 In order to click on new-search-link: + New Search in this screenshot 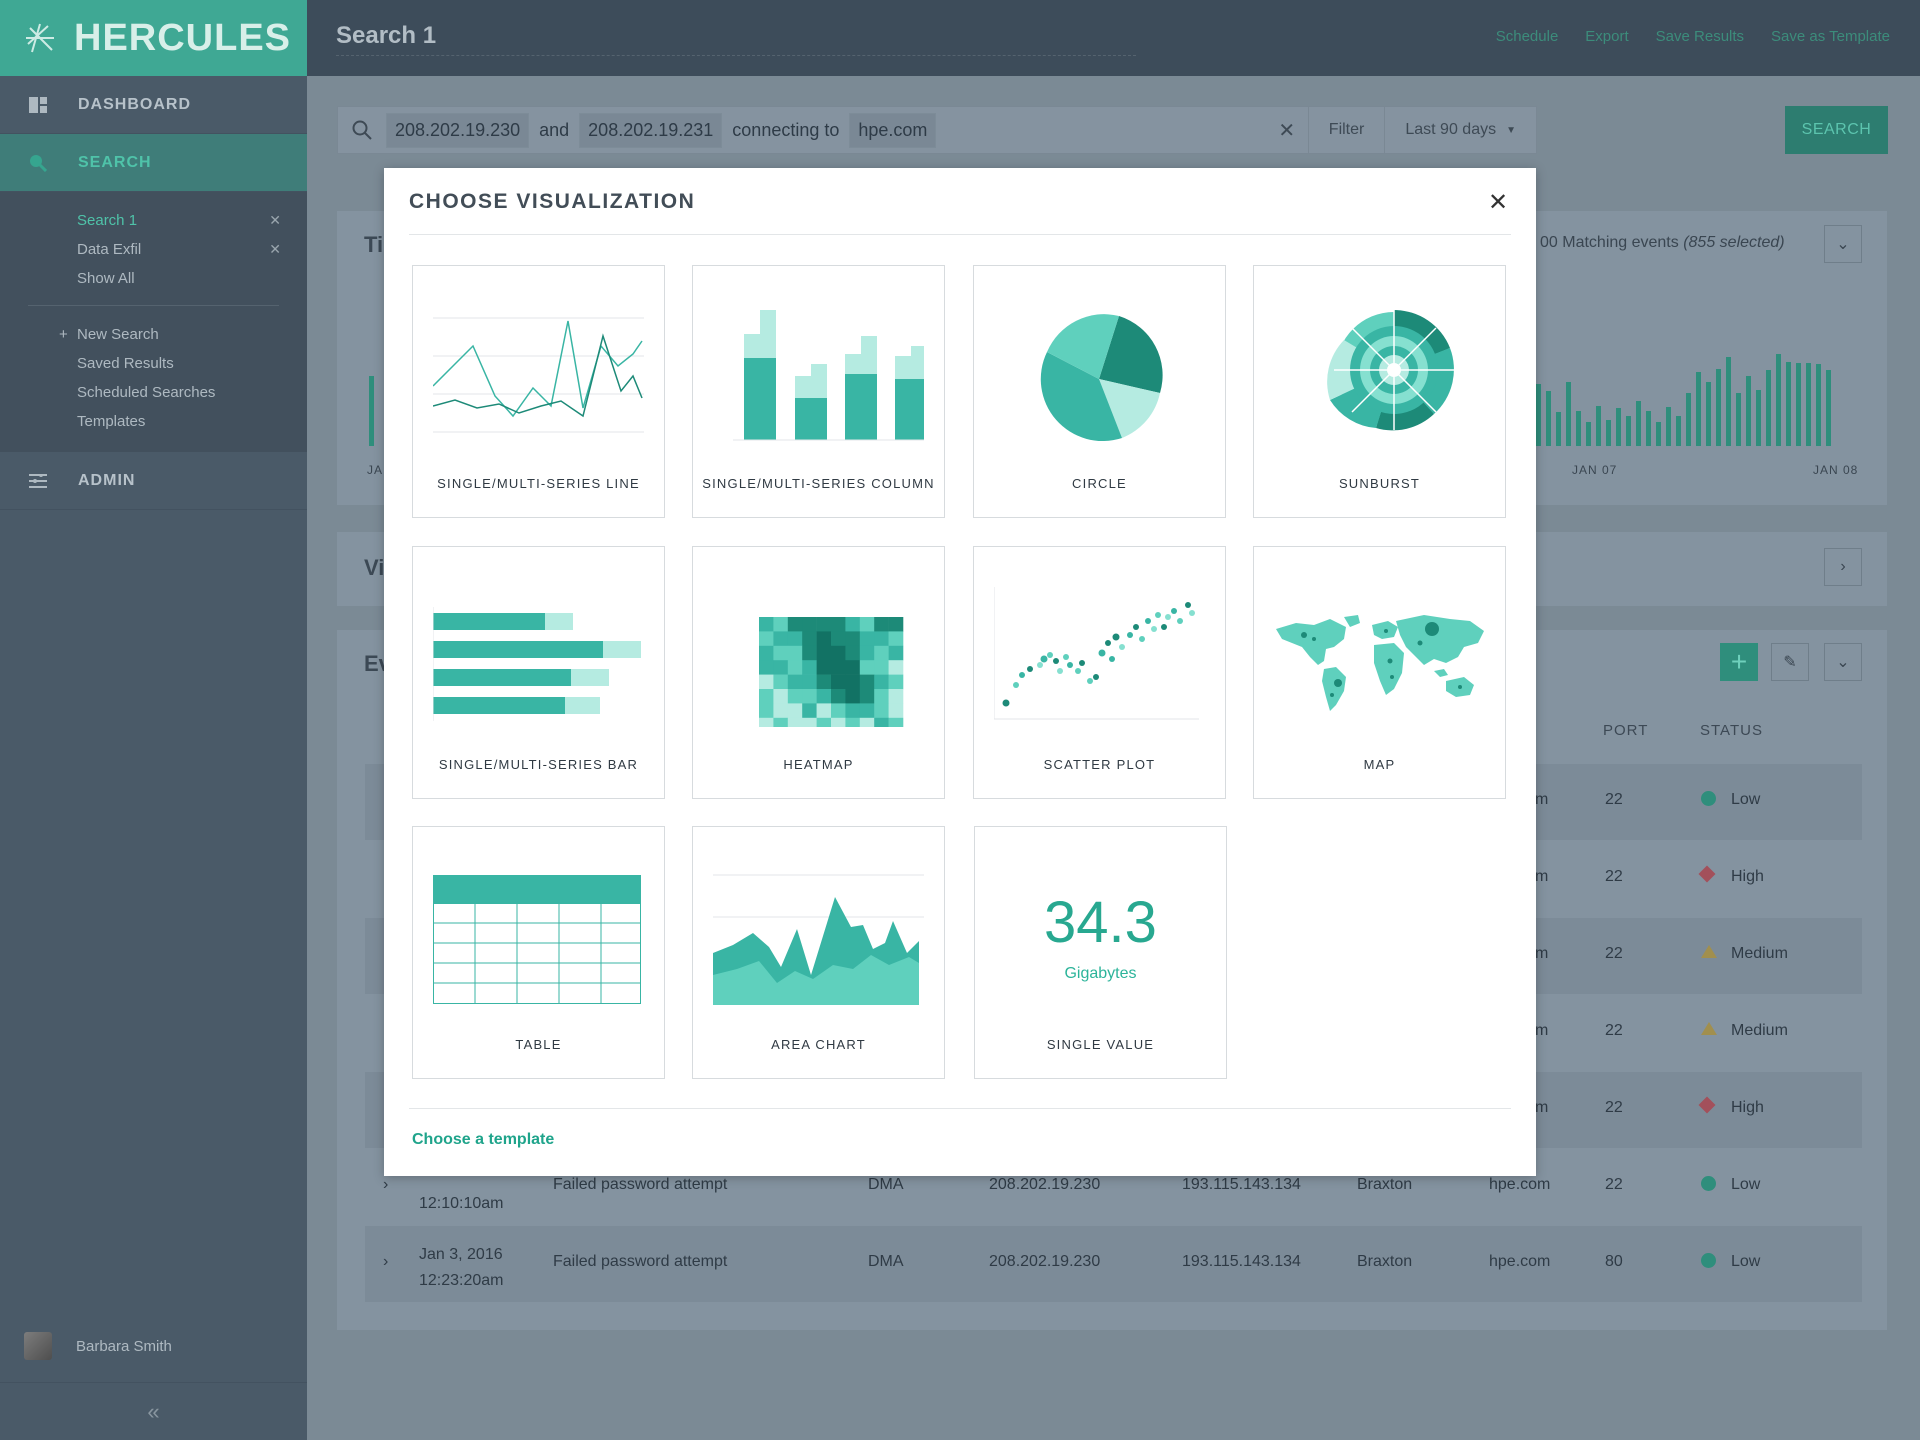, I will do `click(153, 334)`.